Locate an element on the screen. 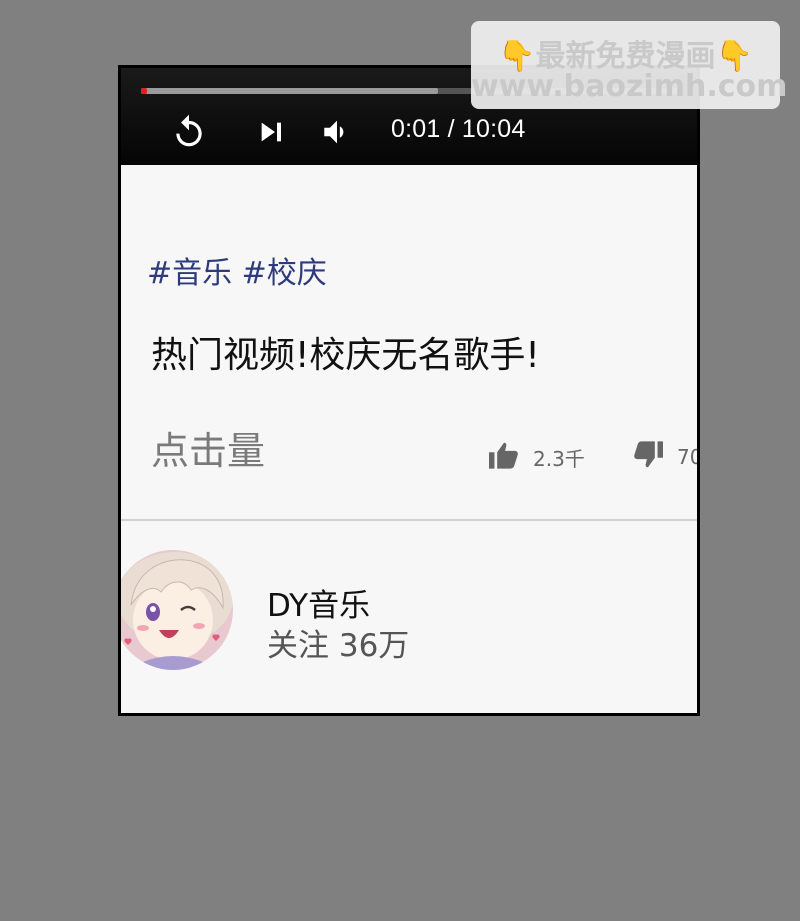  video-title: 热门视频!校庆无名歌手! is located at coordinates (345, 355).